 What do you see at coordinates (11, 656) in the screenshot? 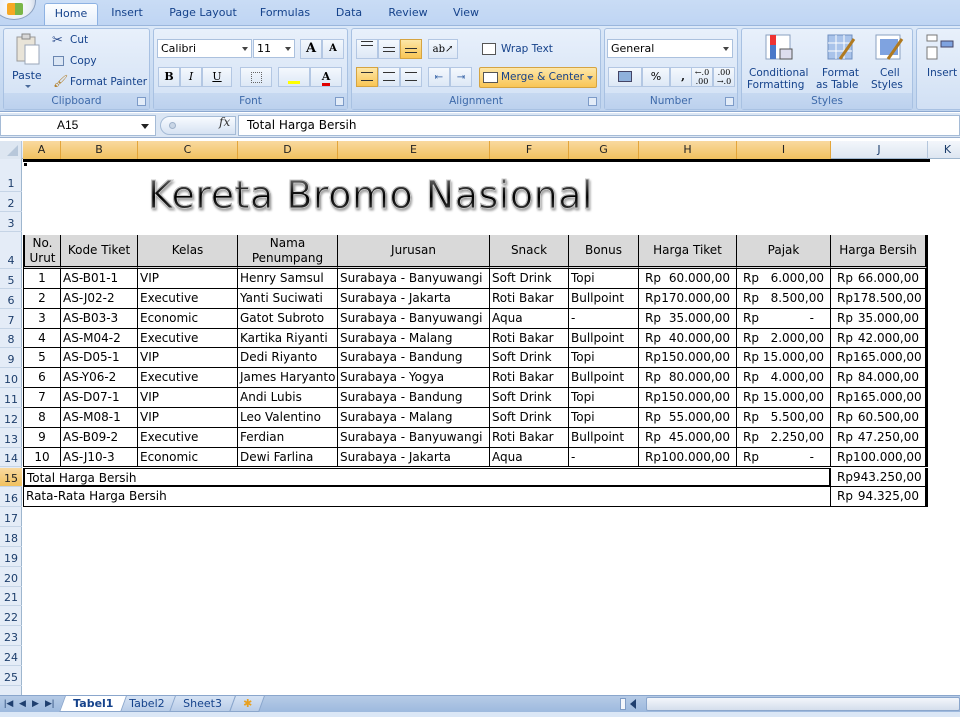
I see `row-header-24: 24` at bounding box center [11, 656].